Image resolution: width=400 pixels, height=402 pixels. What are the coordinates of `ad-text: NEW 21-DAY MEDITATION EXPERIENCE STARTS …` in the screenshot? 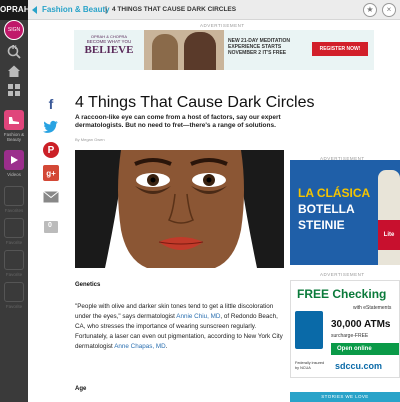 It's located at (259, 47).